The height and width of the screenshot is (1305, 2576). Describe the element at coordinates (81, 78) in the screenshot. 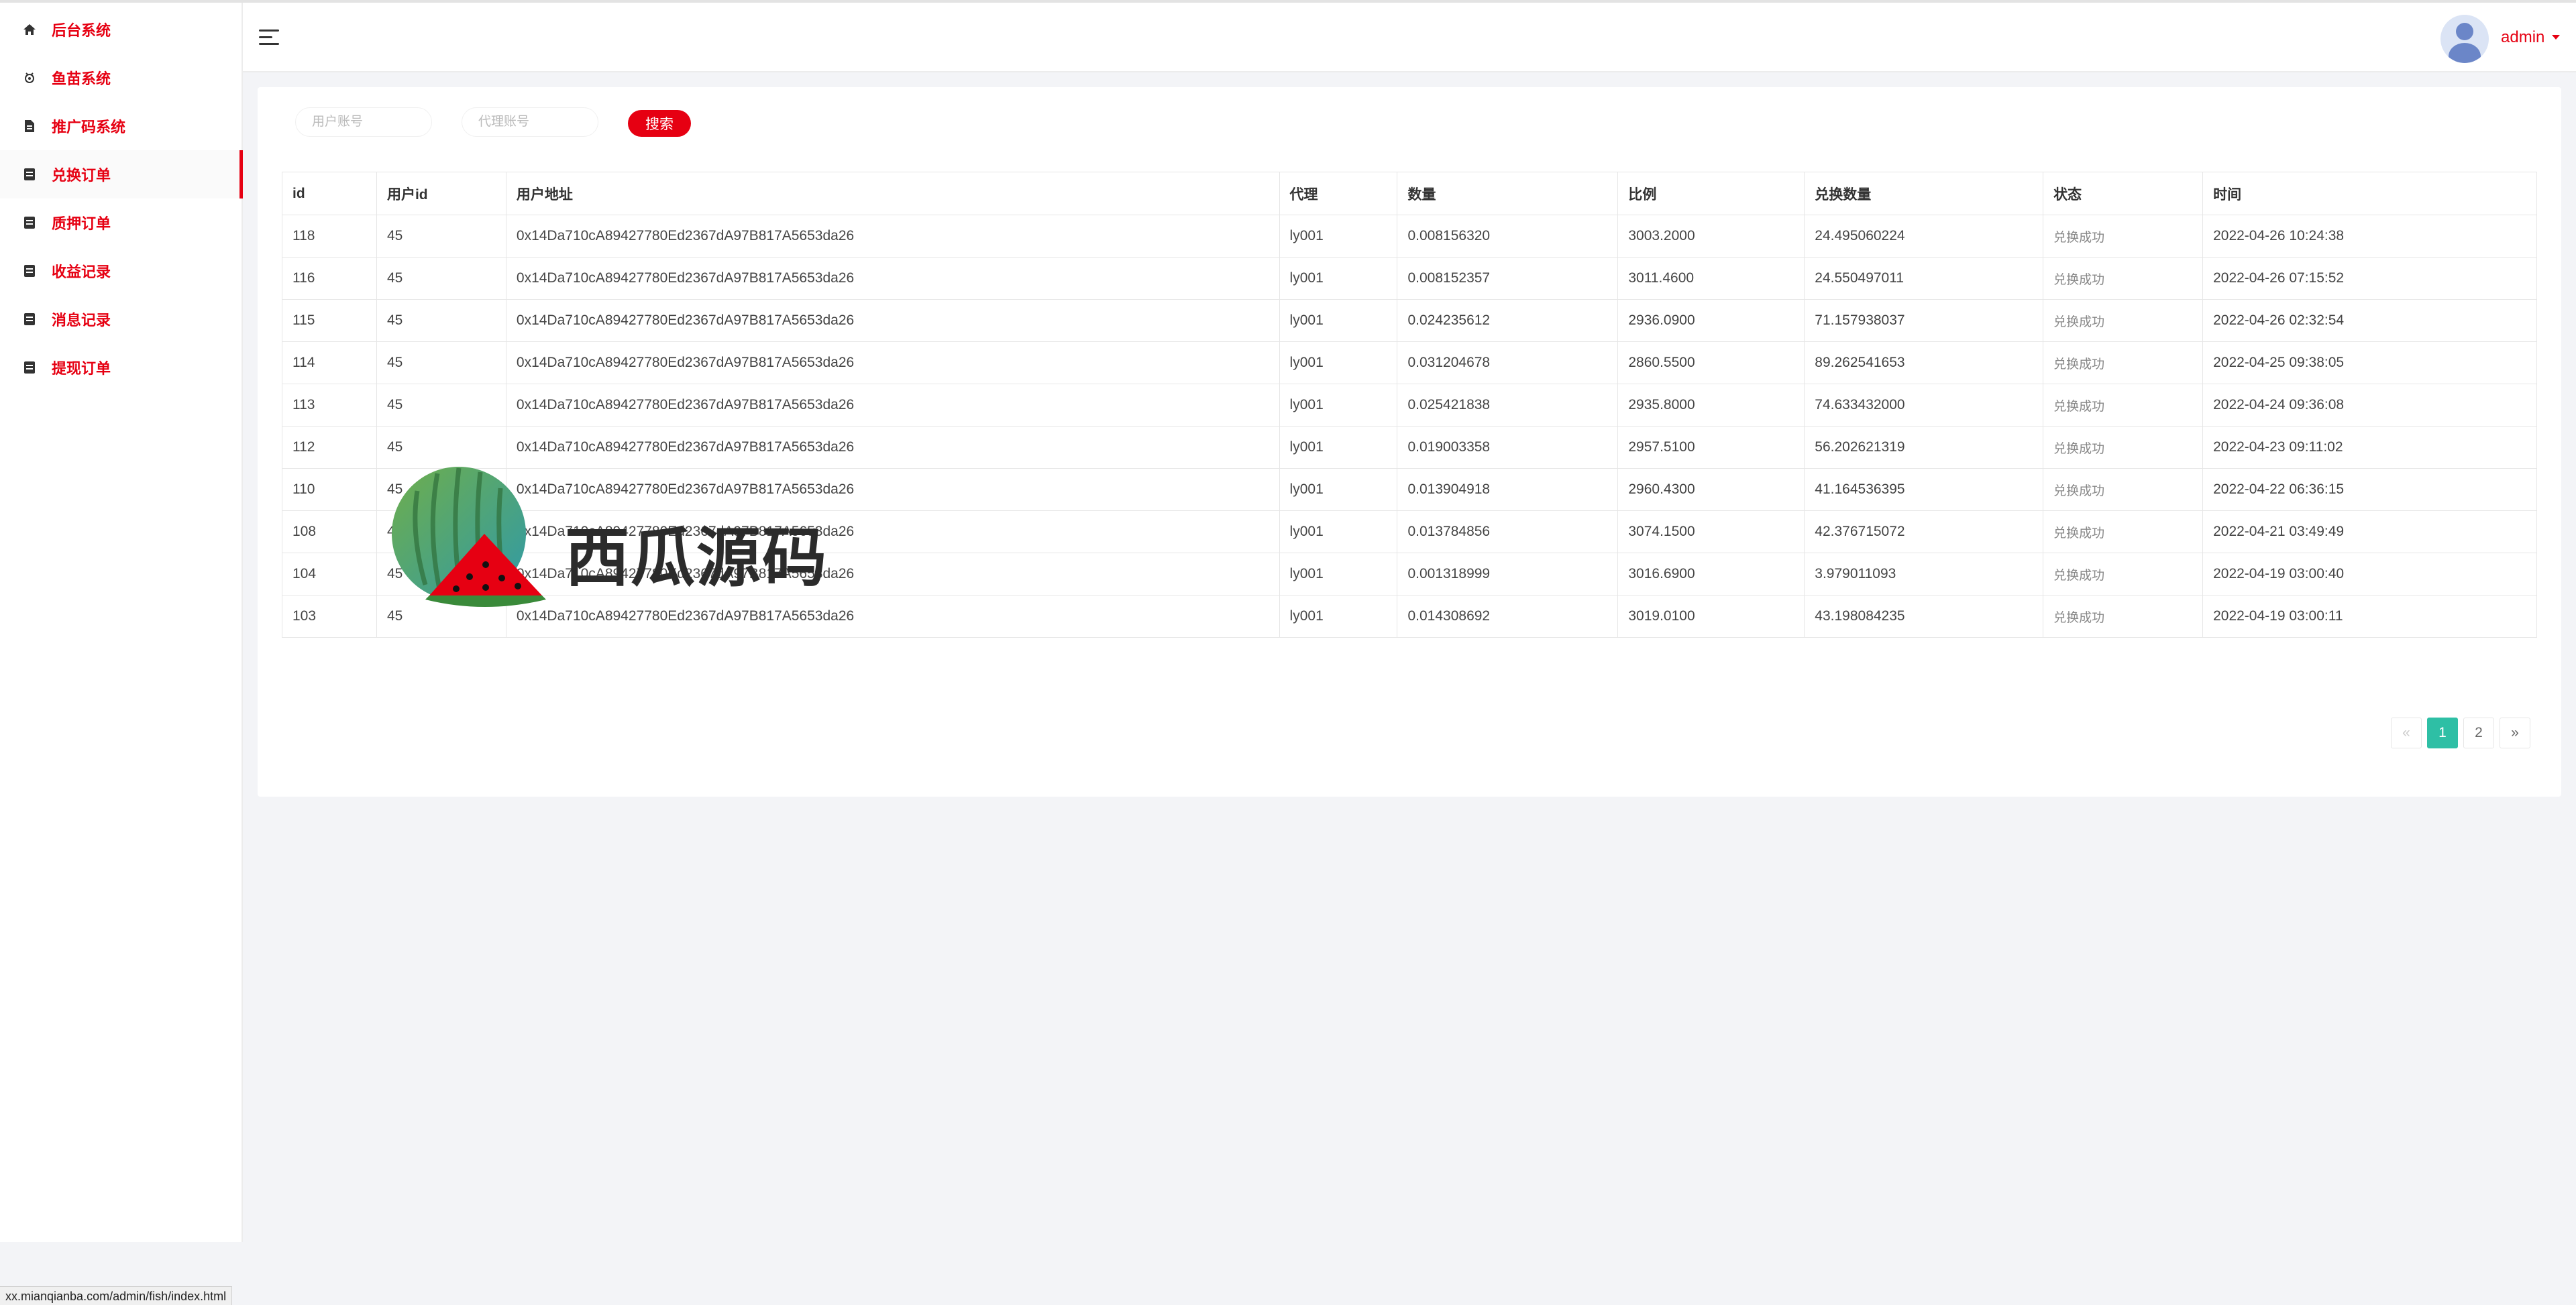

I see `sidebar-item-label: 鱼苗系统` at that location.